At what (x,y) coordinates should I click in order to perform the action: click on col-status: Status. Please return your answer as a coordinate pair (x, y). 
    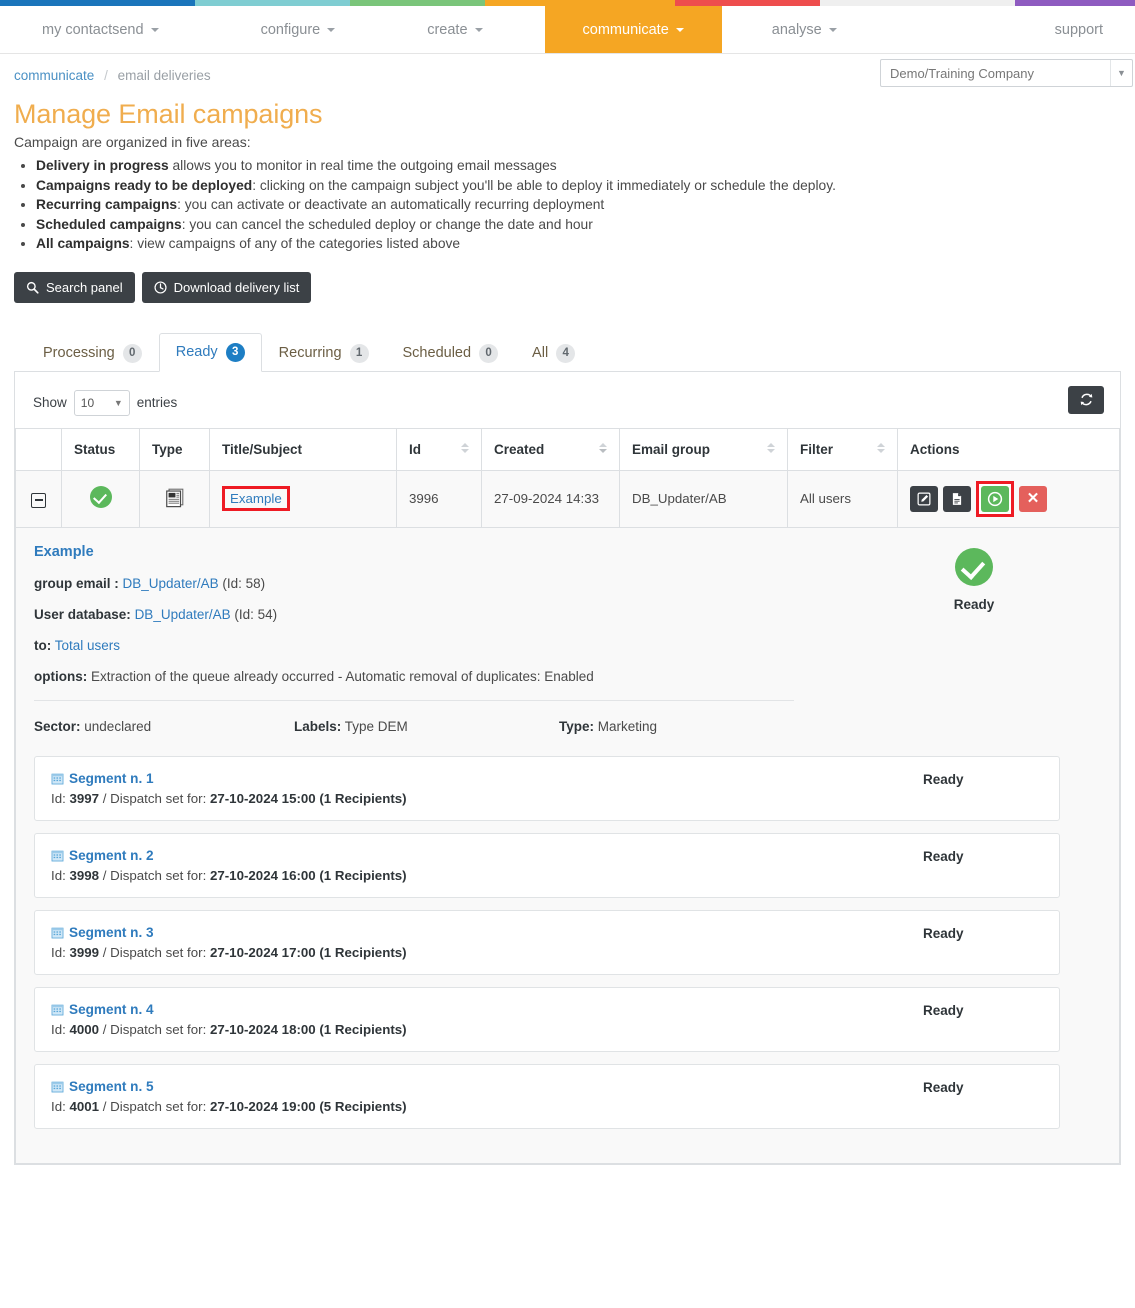
    Looking at the image, I should click on (100, 449).